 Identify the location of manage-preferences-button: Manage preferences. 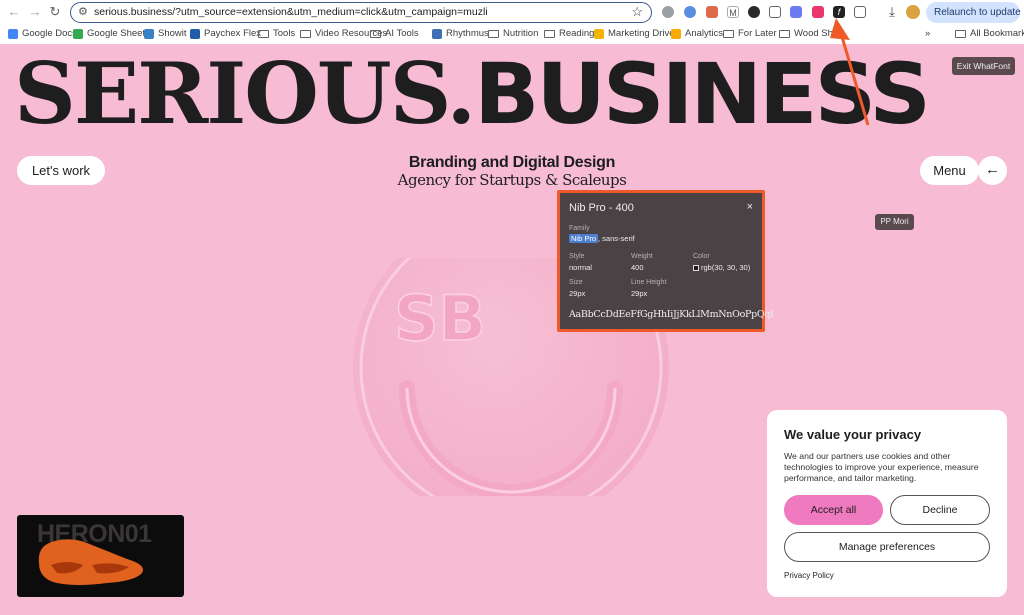
(887, 547).